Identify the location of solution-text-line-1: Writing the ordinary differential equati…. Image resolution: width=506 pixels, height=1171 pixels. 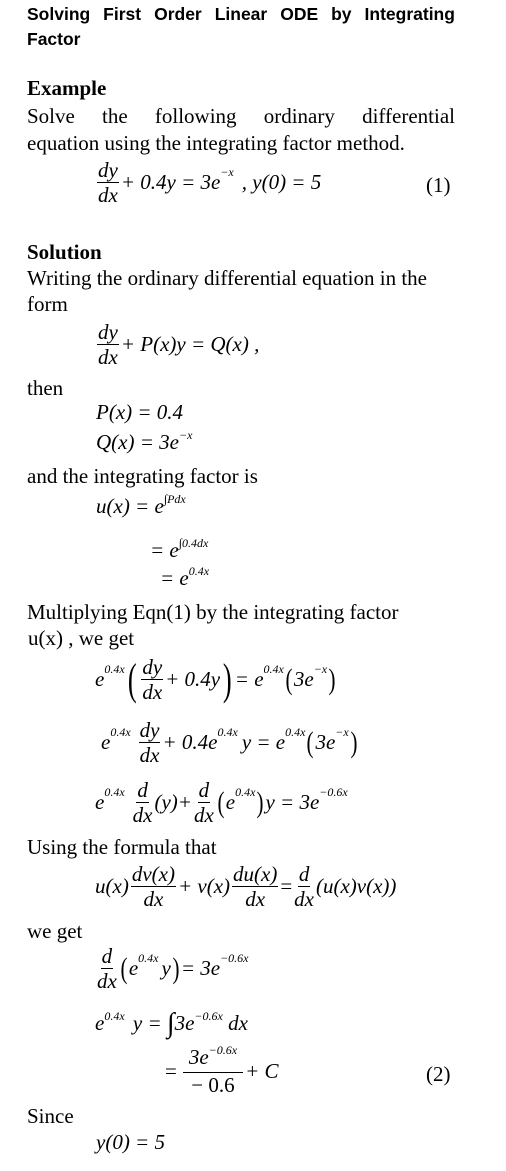
(227, 278).